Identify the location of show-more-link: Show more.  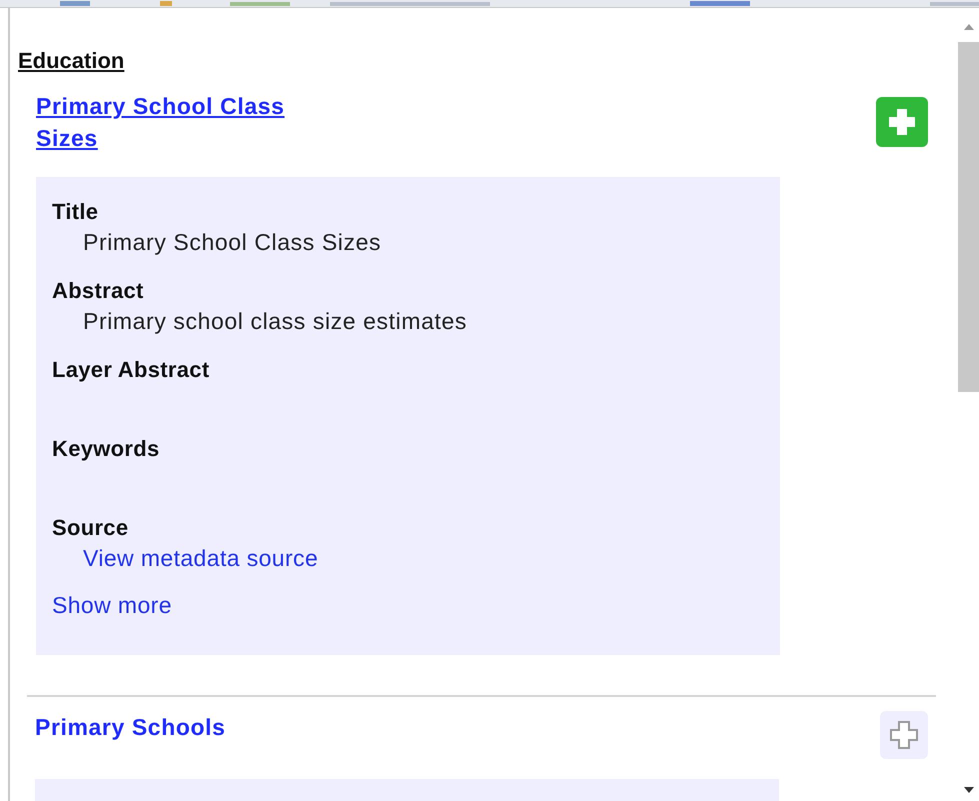
(112, 605).